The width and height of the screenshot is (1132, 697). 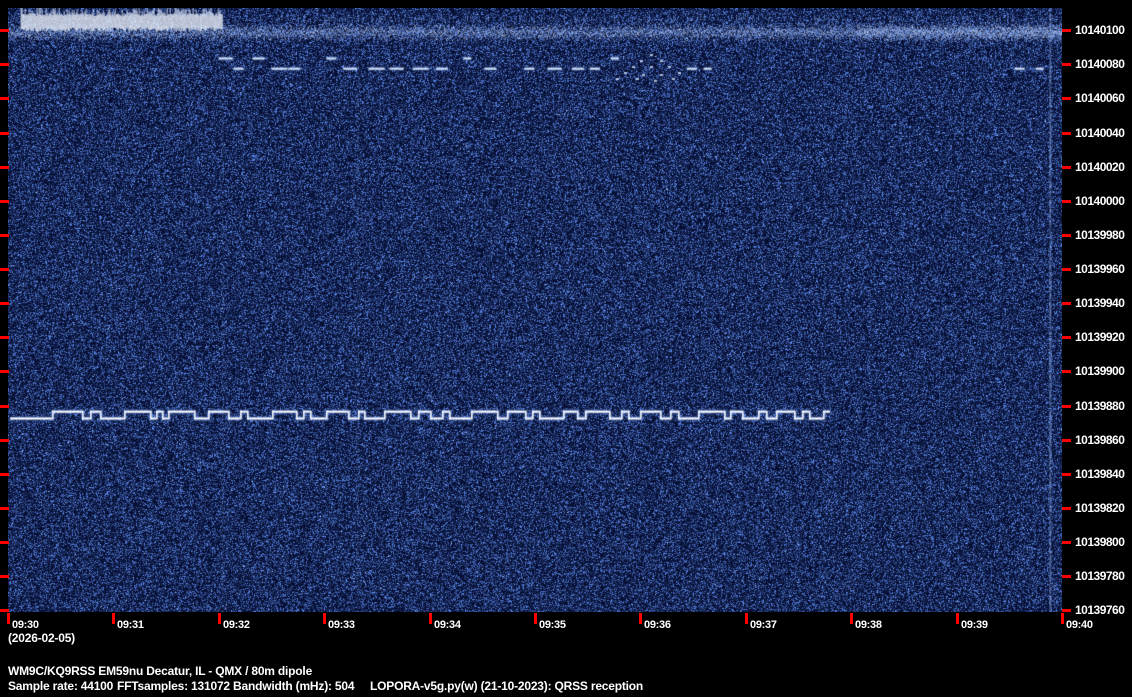 What do you see at coordinates (1100, 371) in the screenshot?
I see `freq-axis-label: 10139900` at bounding box center [1100, 371].